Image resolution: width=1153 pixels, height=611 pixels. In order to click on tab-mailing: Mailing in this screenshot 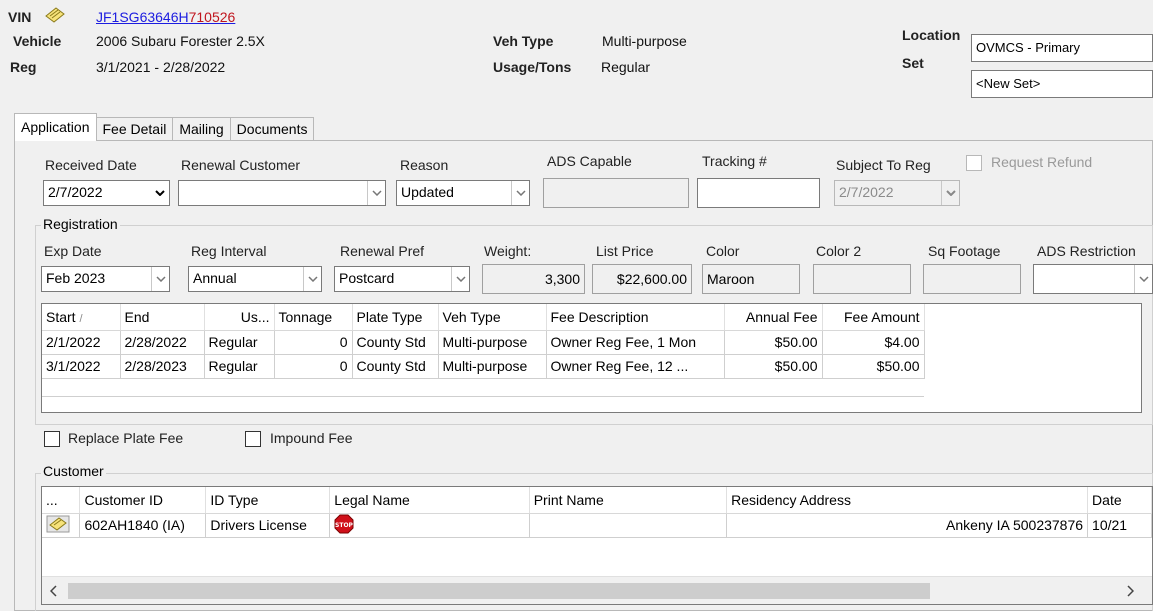, I will do `click(201, 129)`.